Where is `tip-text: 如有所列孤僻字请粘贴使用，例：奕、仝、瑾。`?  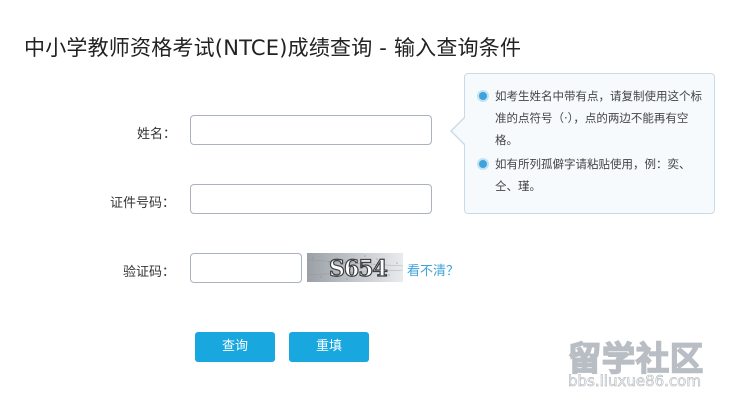 tip-text: 如有所列孤僻字请粘贴使用，例：奕、仝、瑾。 is located at coordinates (593, 175).